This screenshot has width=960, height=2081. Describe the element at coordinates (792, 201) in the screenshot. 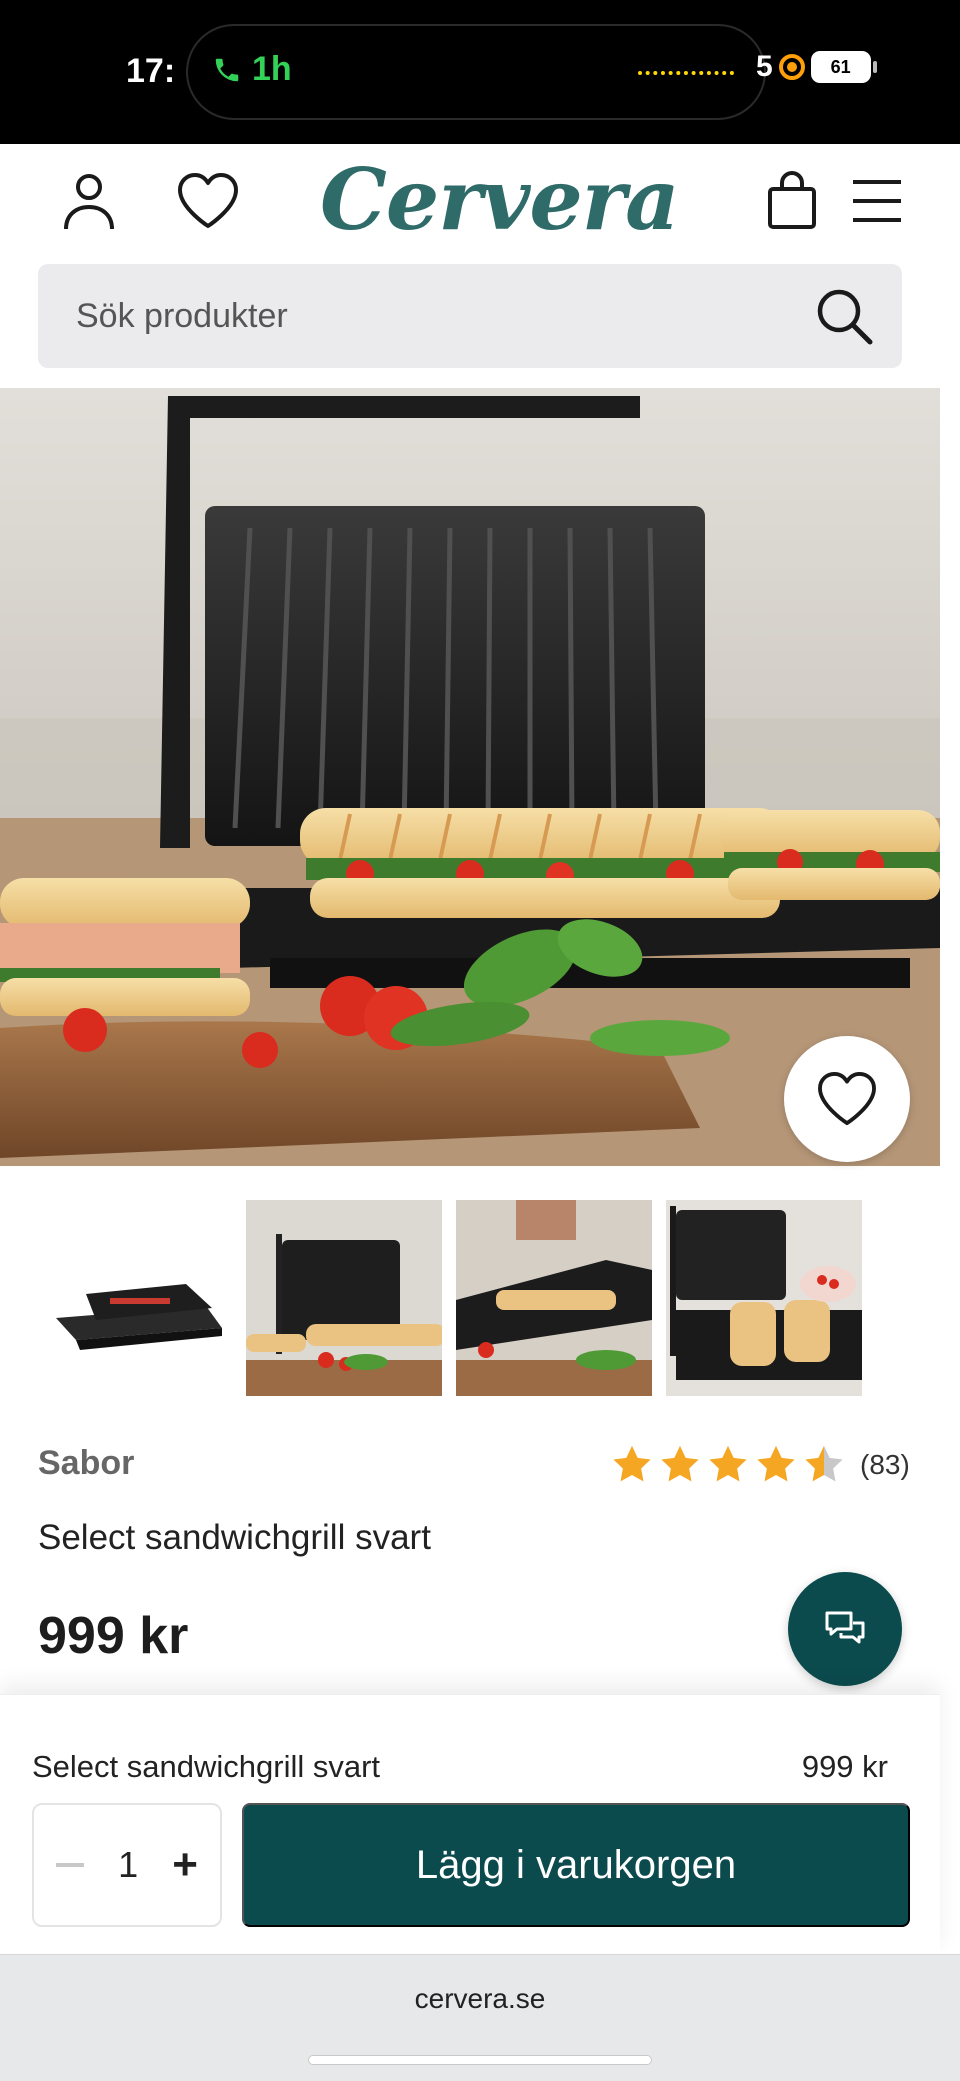

I see `cart-icon` at that location.